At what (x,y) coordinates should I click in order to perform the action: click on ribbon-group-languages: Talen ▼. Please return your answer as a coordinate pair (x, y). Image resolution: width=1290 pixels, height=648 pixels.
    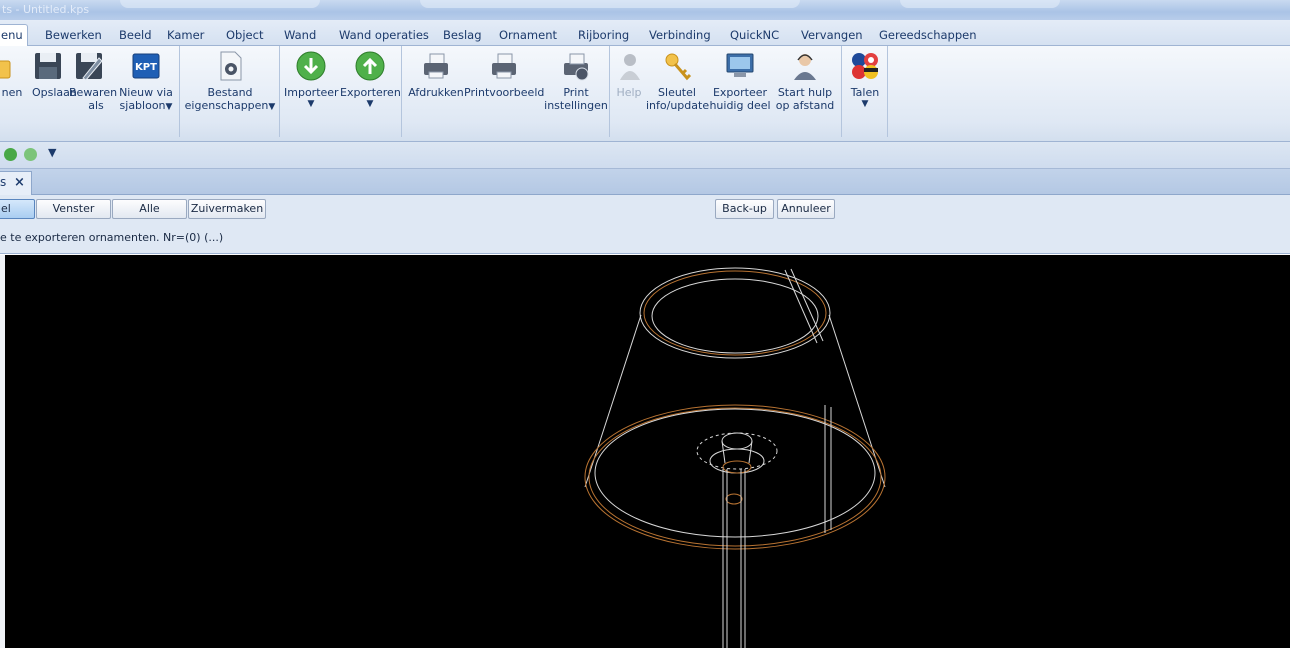
    Looking at the image, I should click on (865, 91).